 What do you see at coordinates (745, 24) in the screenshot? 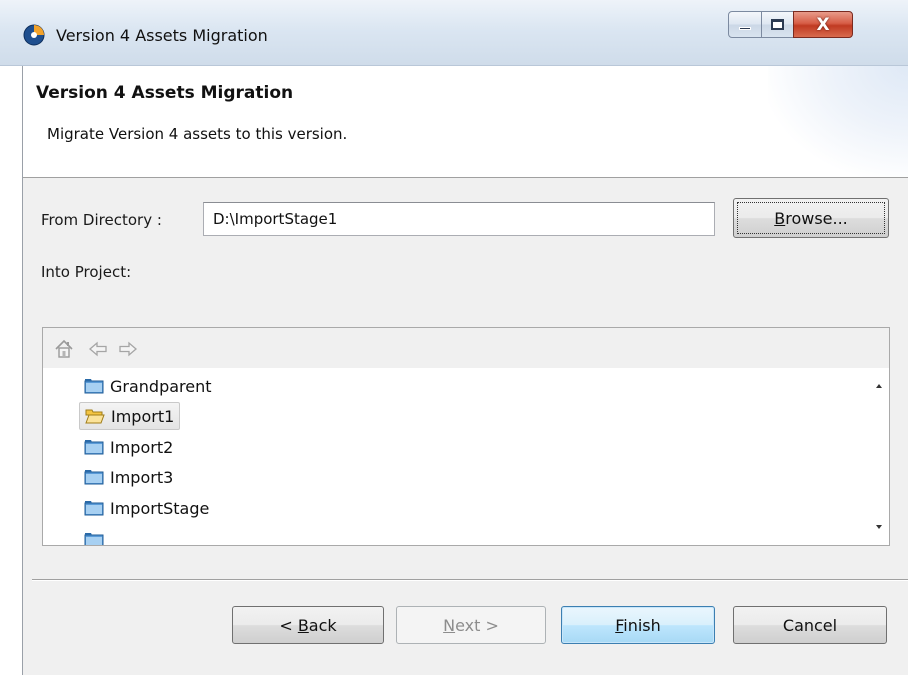
I see `minimize-button` at bounding box center [745, 24].